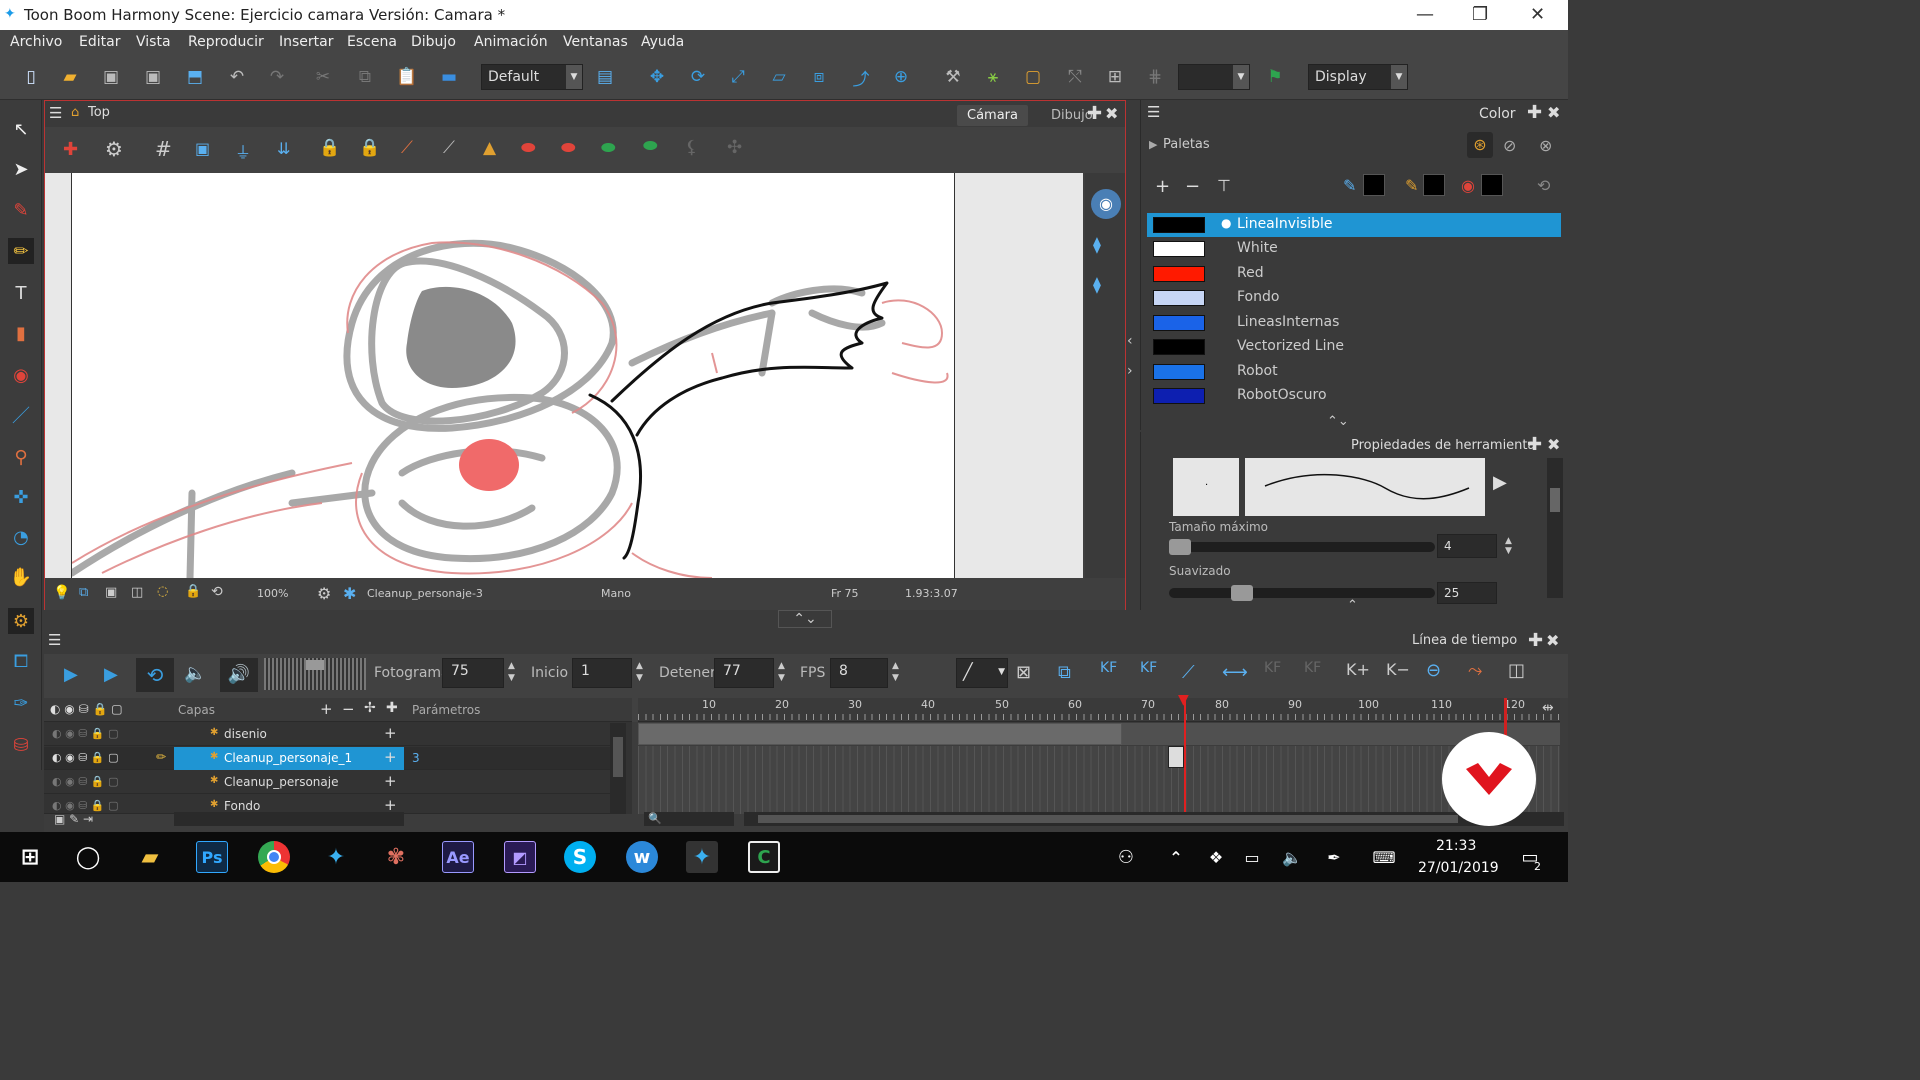 Image resolution: width=1920 pixels, height=1080 pixels. What do you see at coordinates (1434, 185) in the screenshot?
I see `fill-color-swatch` at bounding box center [1434, 185].